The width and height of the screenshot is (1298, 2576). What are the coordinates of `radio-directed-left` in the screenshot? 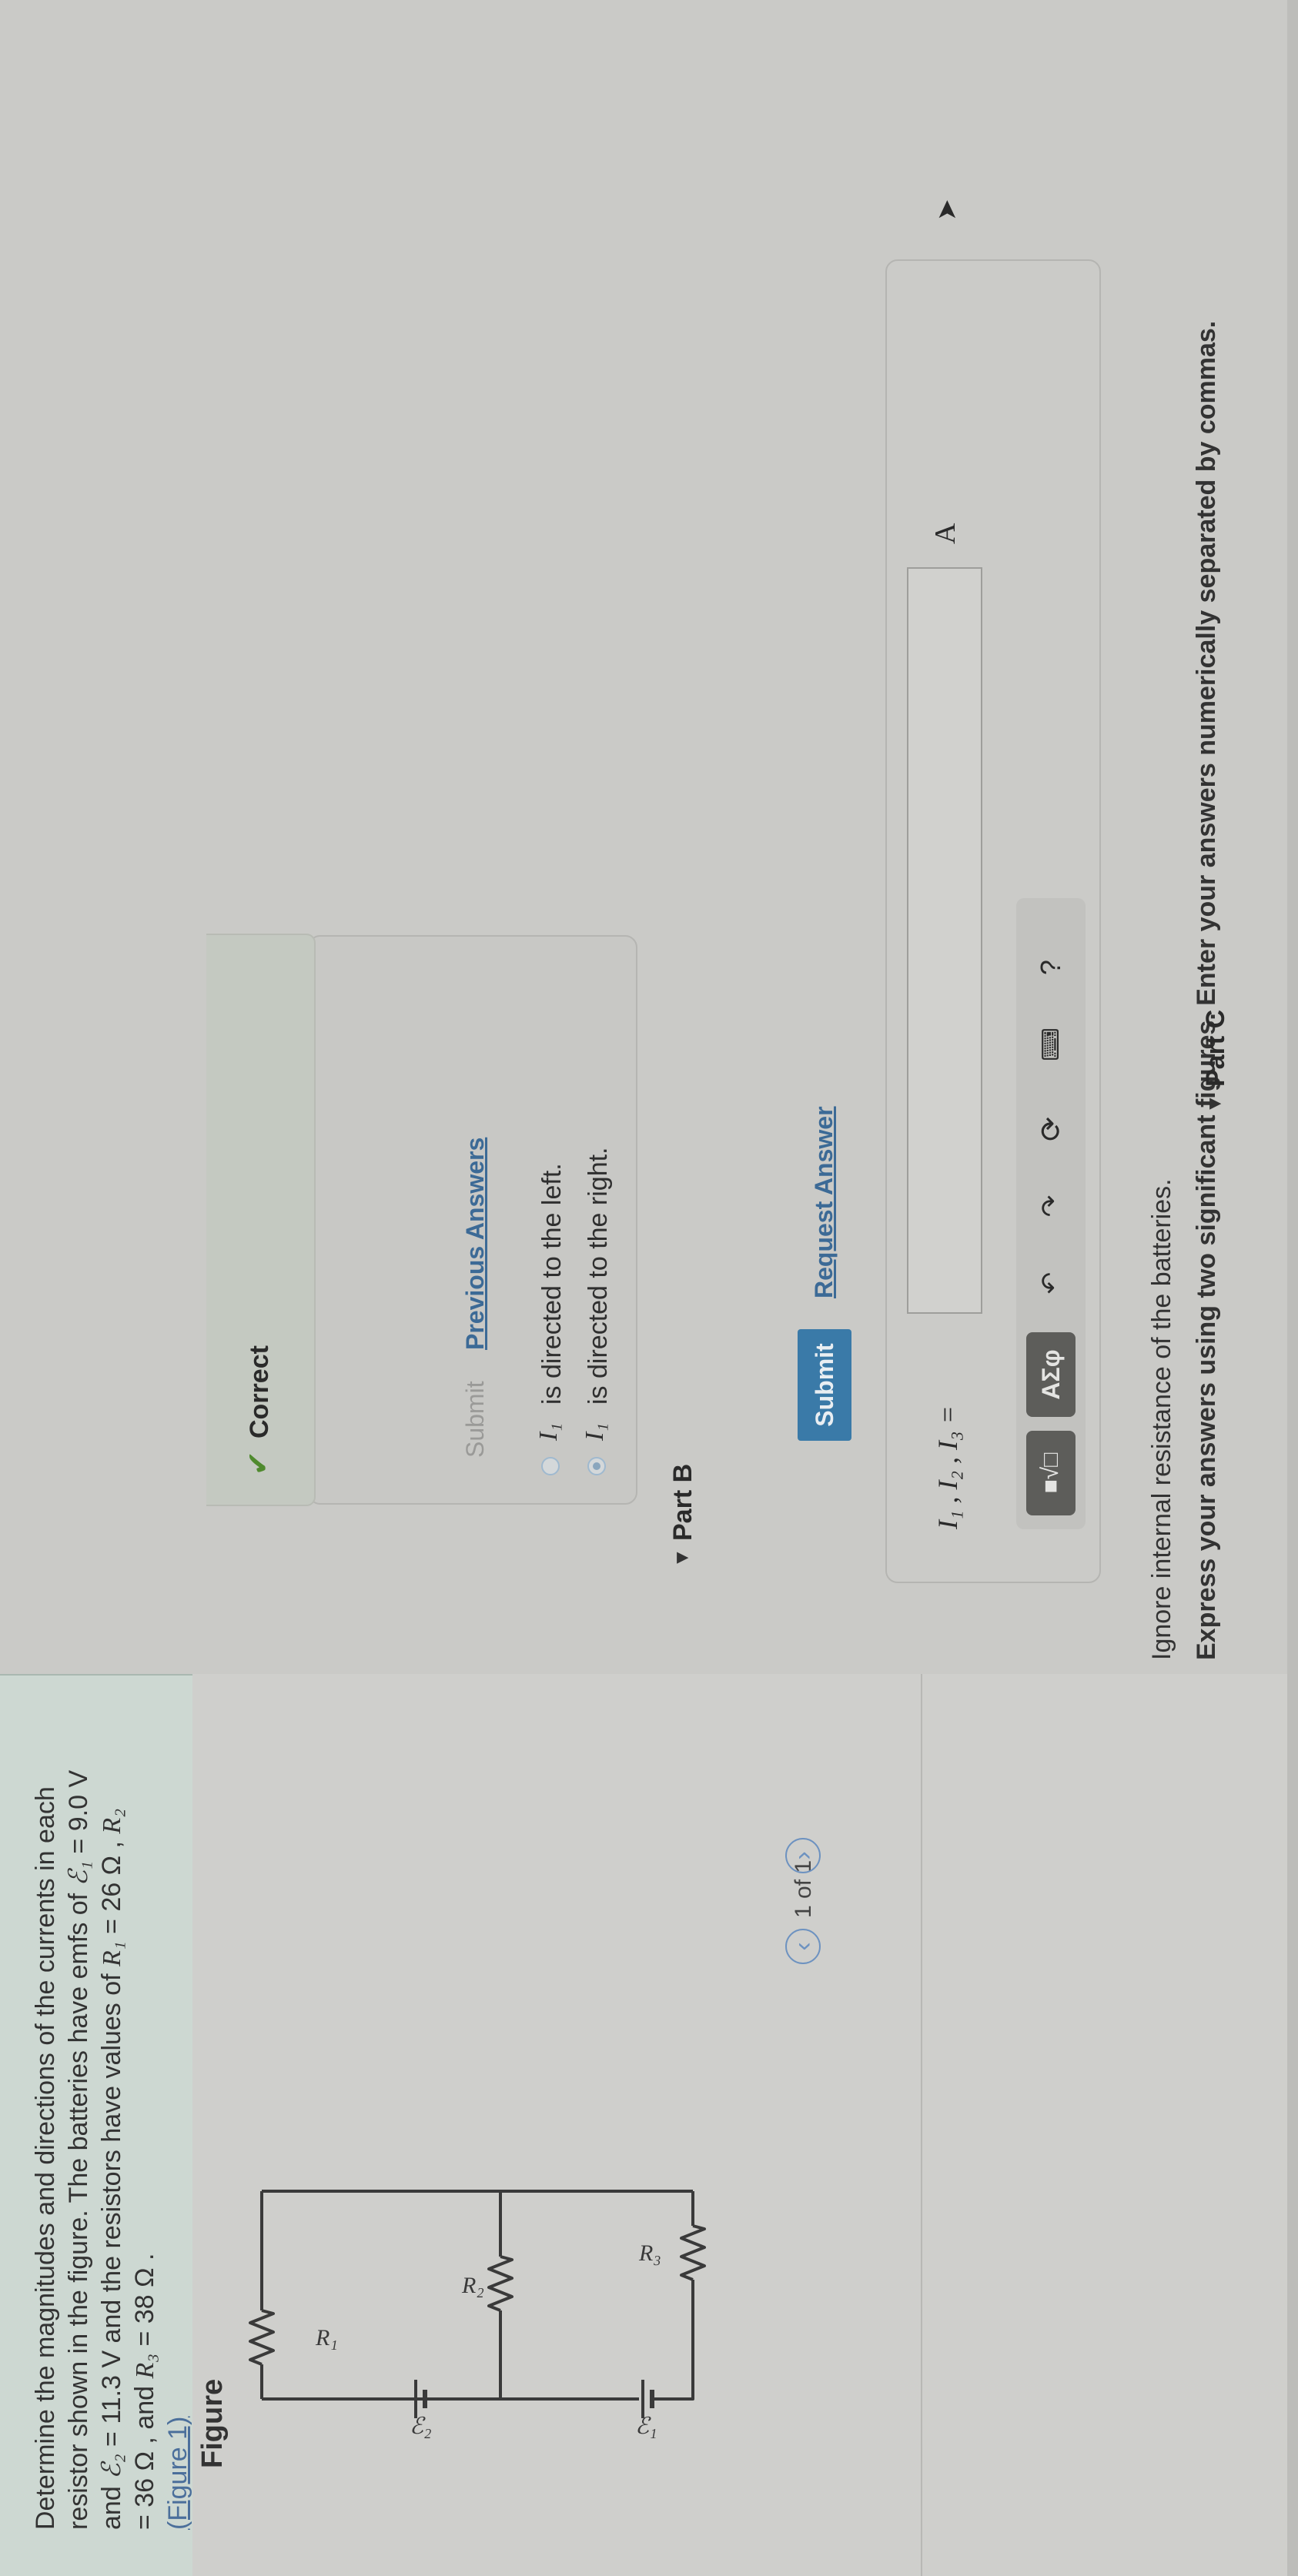 It's located at (550, 1466).